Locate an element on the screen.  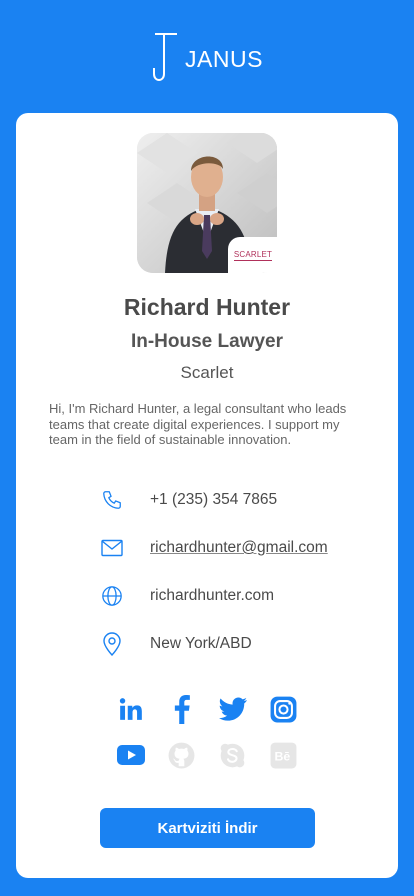
company-name: Scarlet is located at coordinates (207, 372).